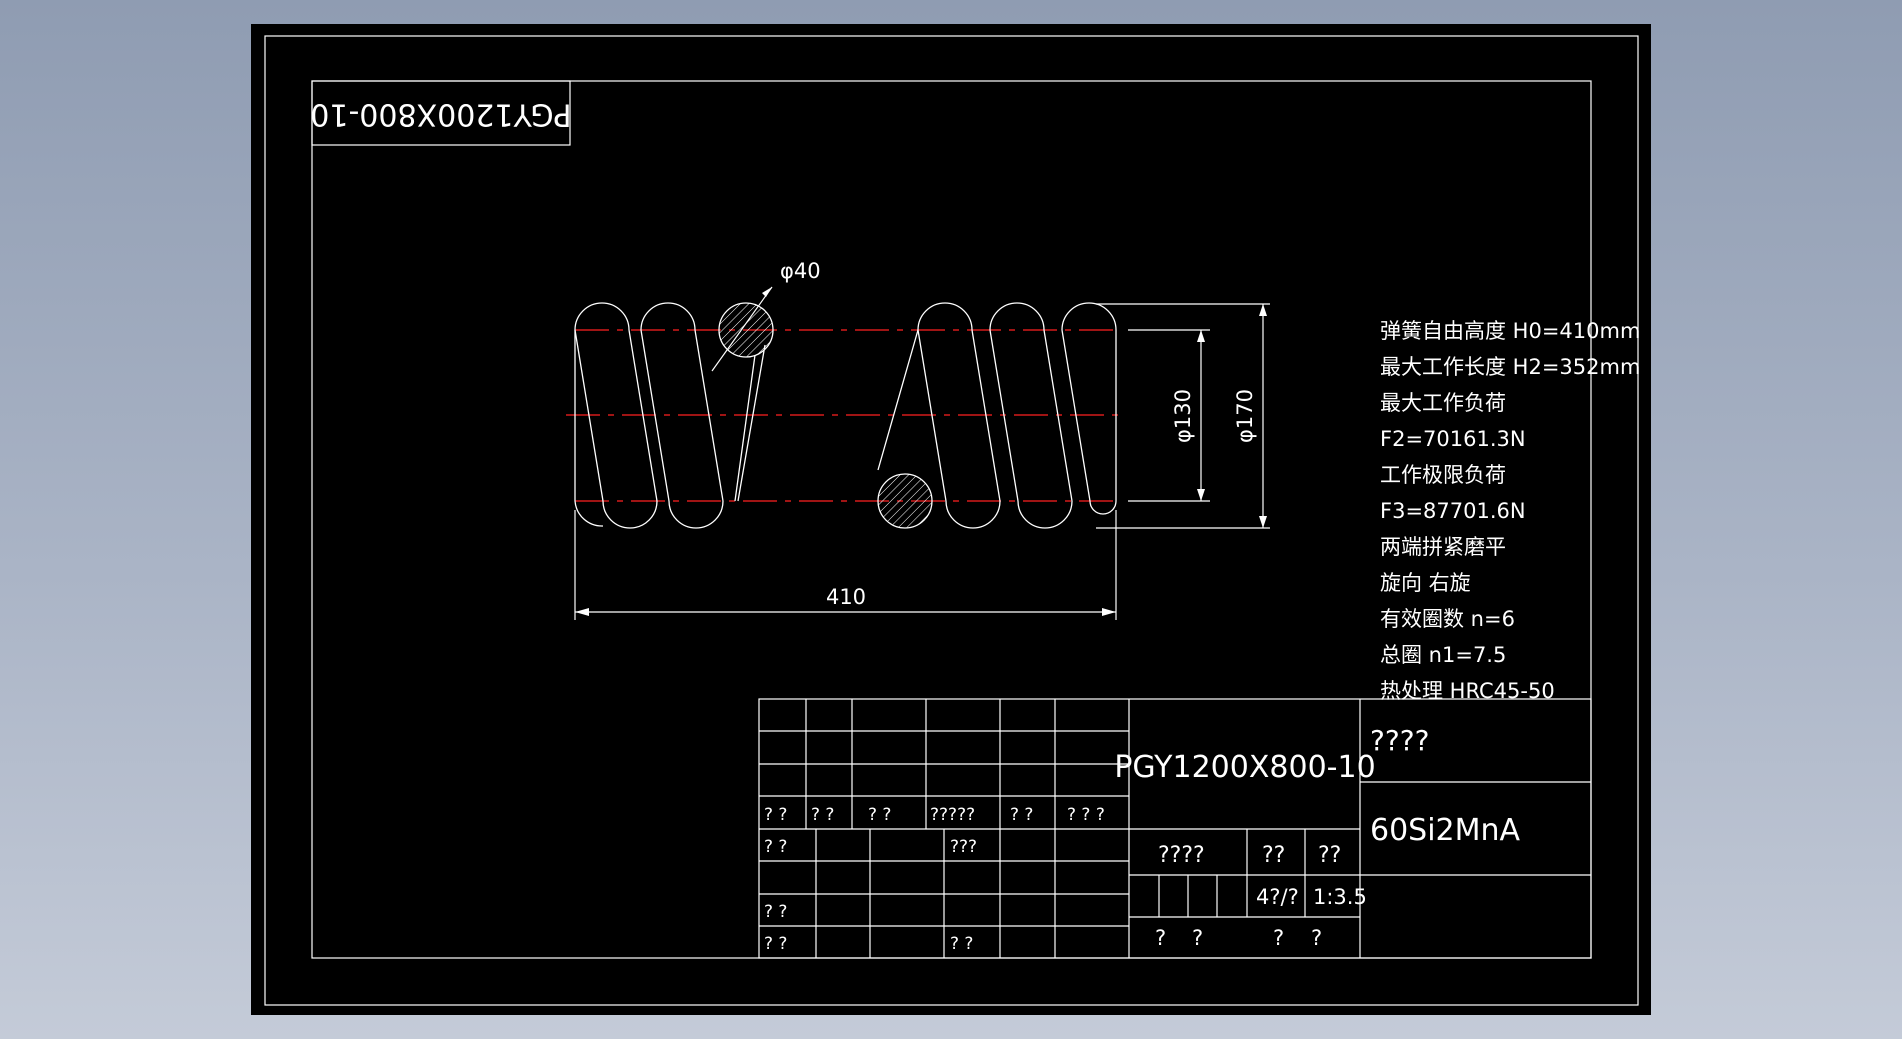 This screenshot has height=1039, width=1902. Describe the element at coordinates (1329, 855) in the screenshot. I see `scale-label: ??` at that location.